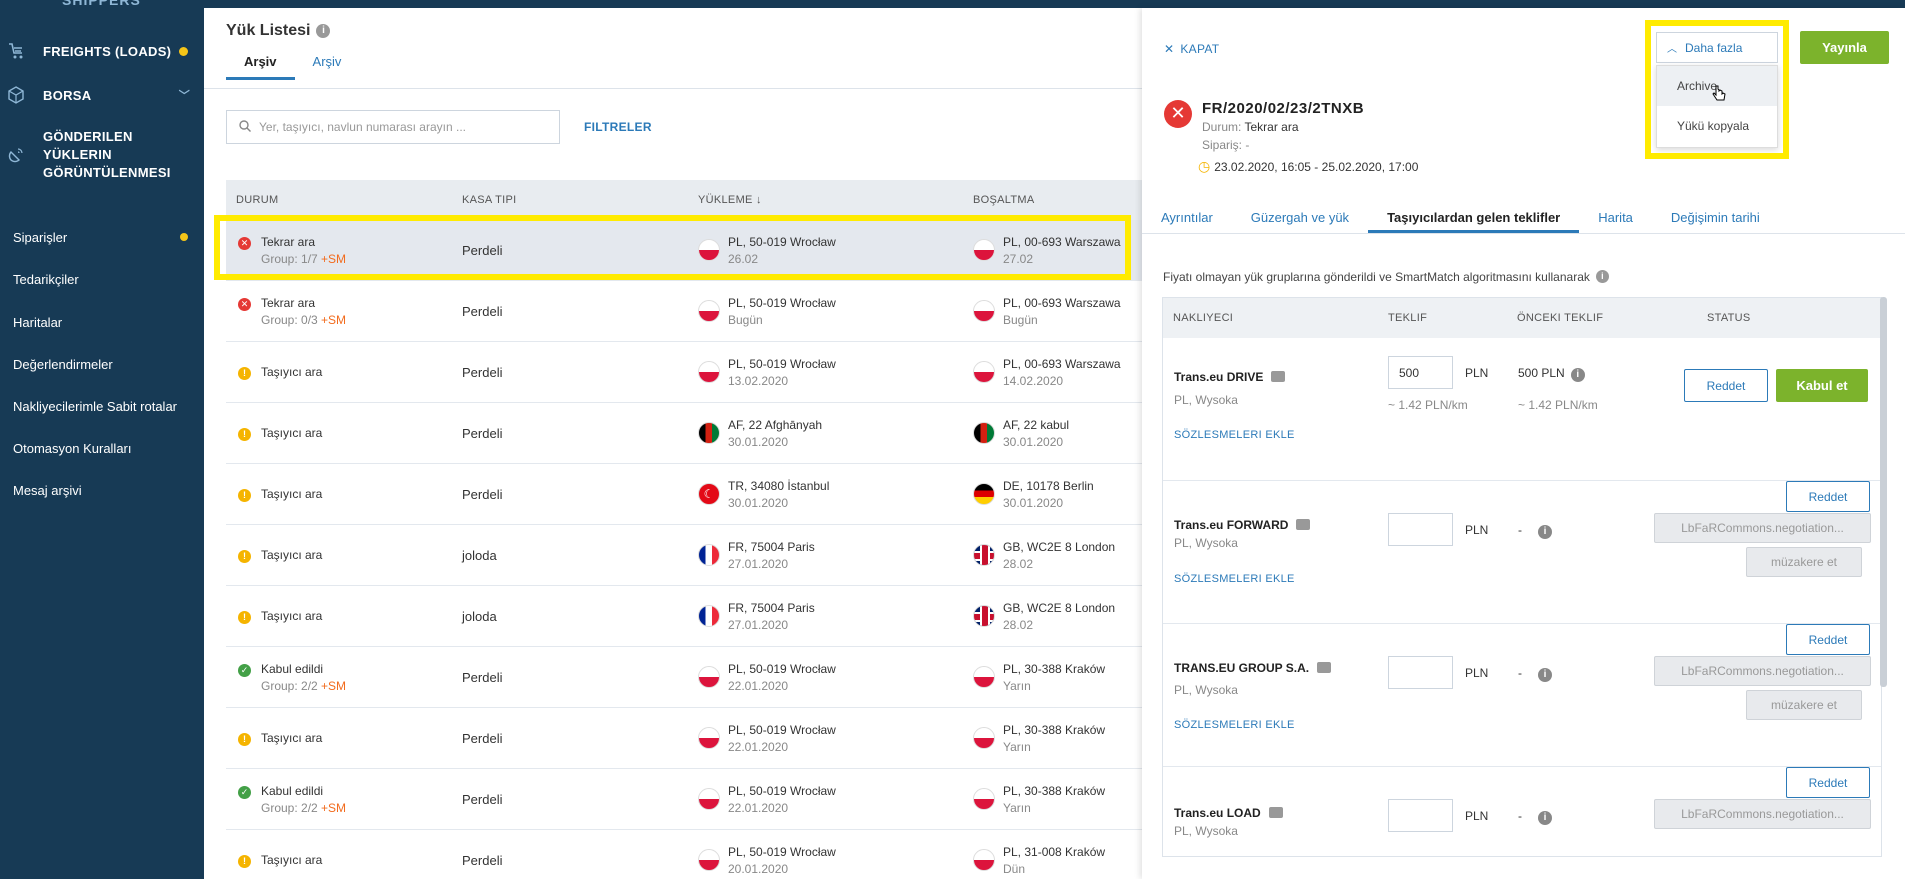 This screenshot has width=1905, height=879. Describe the element at coordinates (102, 95) in the screenshot. I see `sidebar-item-borsa: BORSA ﹀` at that location.